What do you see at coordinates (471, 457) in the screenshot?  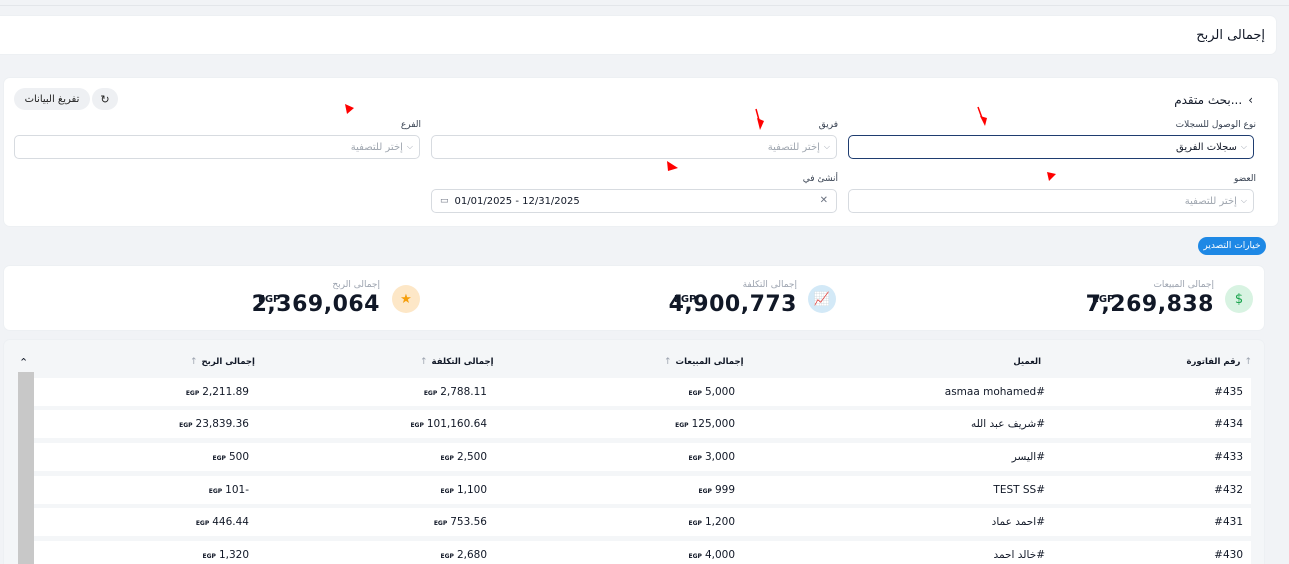 I see `cell-total-cost-value: 2,500` at bounding box center [471, 457].